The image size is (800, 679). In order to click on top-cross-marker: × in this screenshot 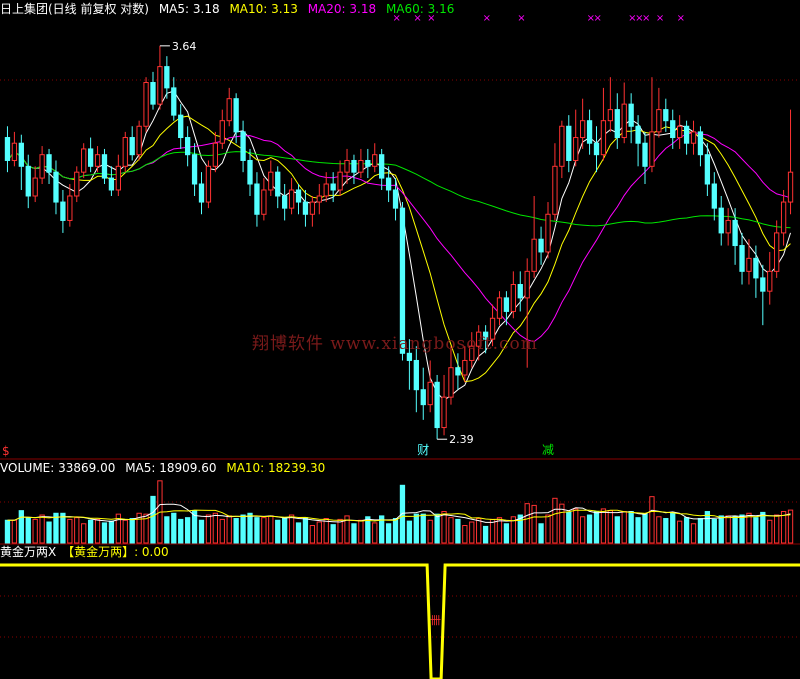, I will do `click(660, 18)`.